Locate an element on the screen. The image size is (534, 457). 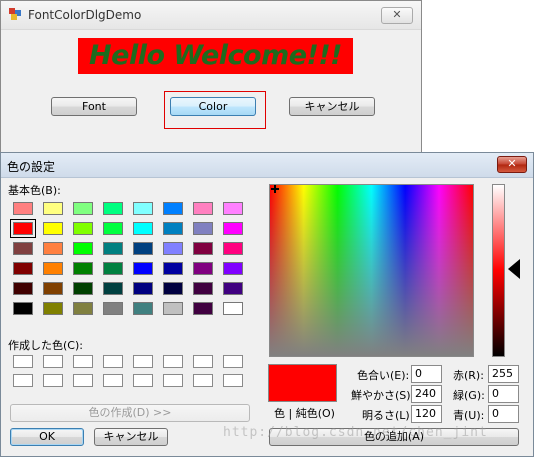
red-field: 255 is located at coordinates (503, 374).